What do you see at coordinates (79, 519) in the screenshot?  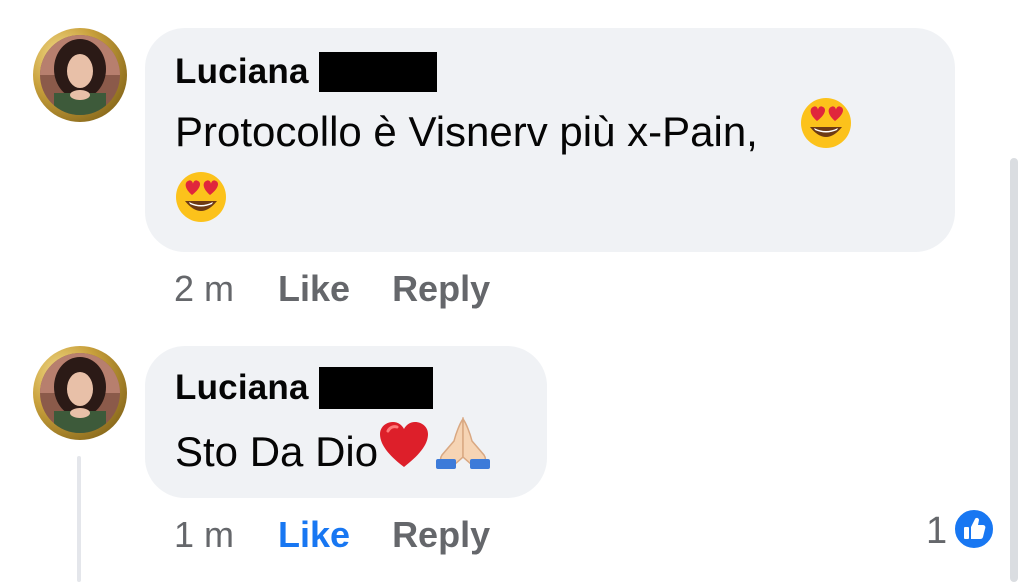 I see `thread-line` at bounding box center [79, 519].